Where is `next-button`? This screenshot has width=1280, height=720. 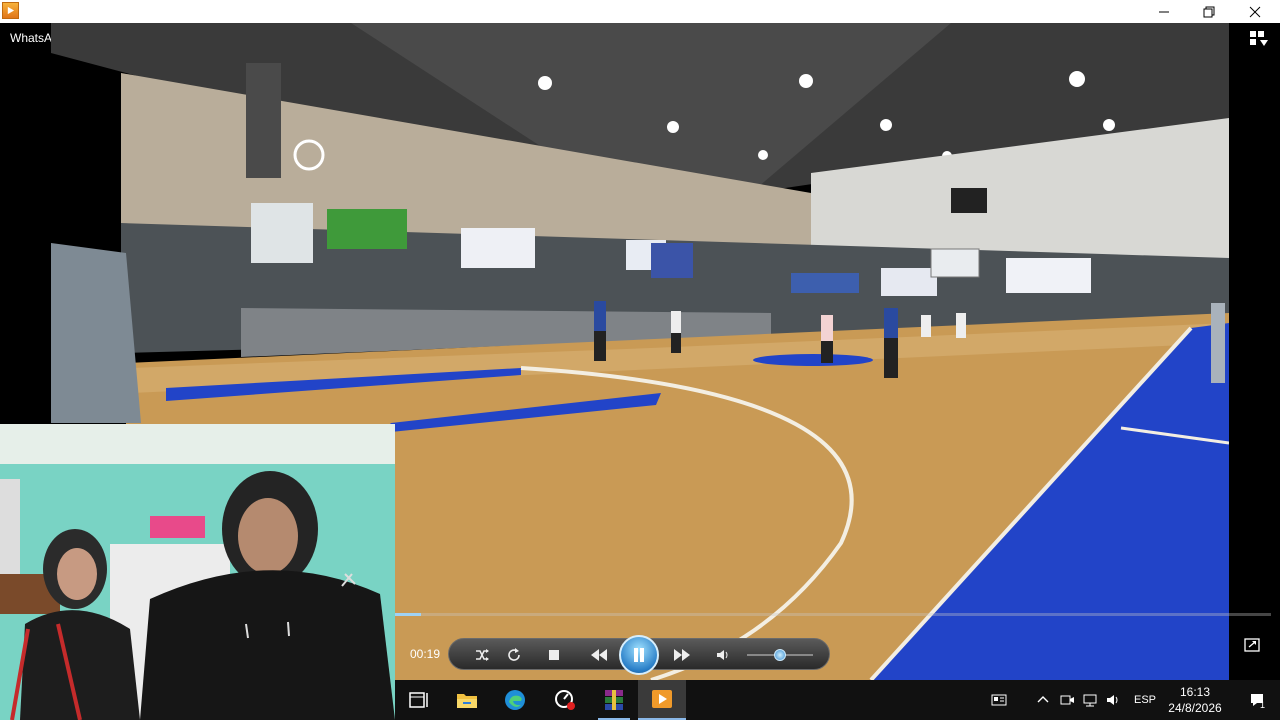 next-button is located at coordinates (682, 655).